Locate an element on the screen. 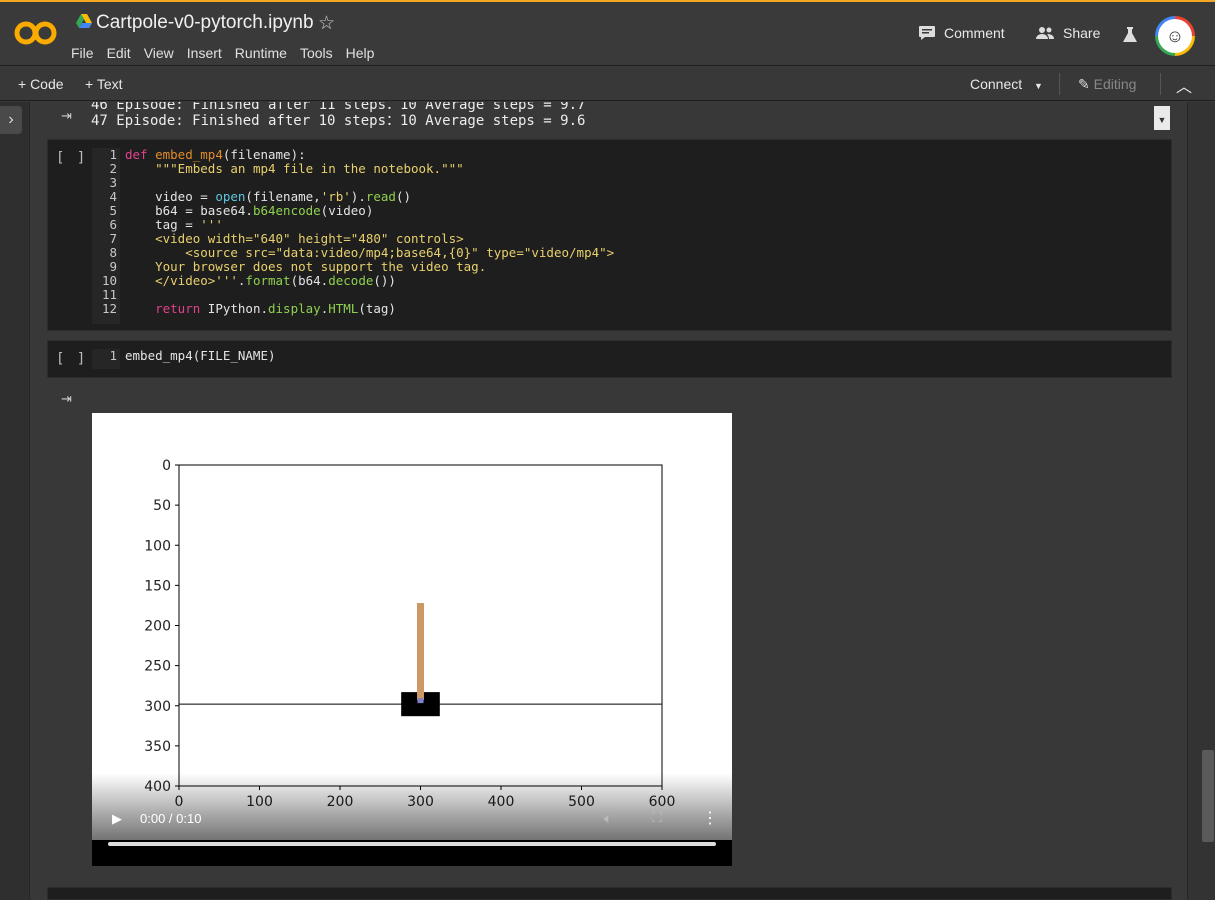 Image resolution: width=1215 pixels, height=900 pixels. code-cell: [ ] 1 embed_mp4(FILE_NAME) is located at coordinates (609, 359).